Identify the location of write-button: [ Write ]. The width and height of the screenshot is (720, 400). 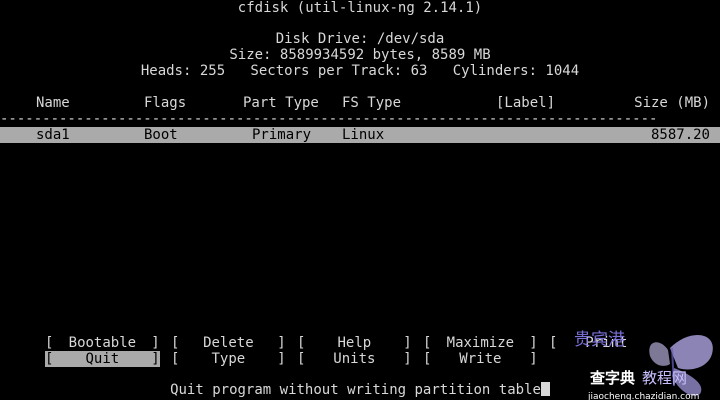
(480, 359).